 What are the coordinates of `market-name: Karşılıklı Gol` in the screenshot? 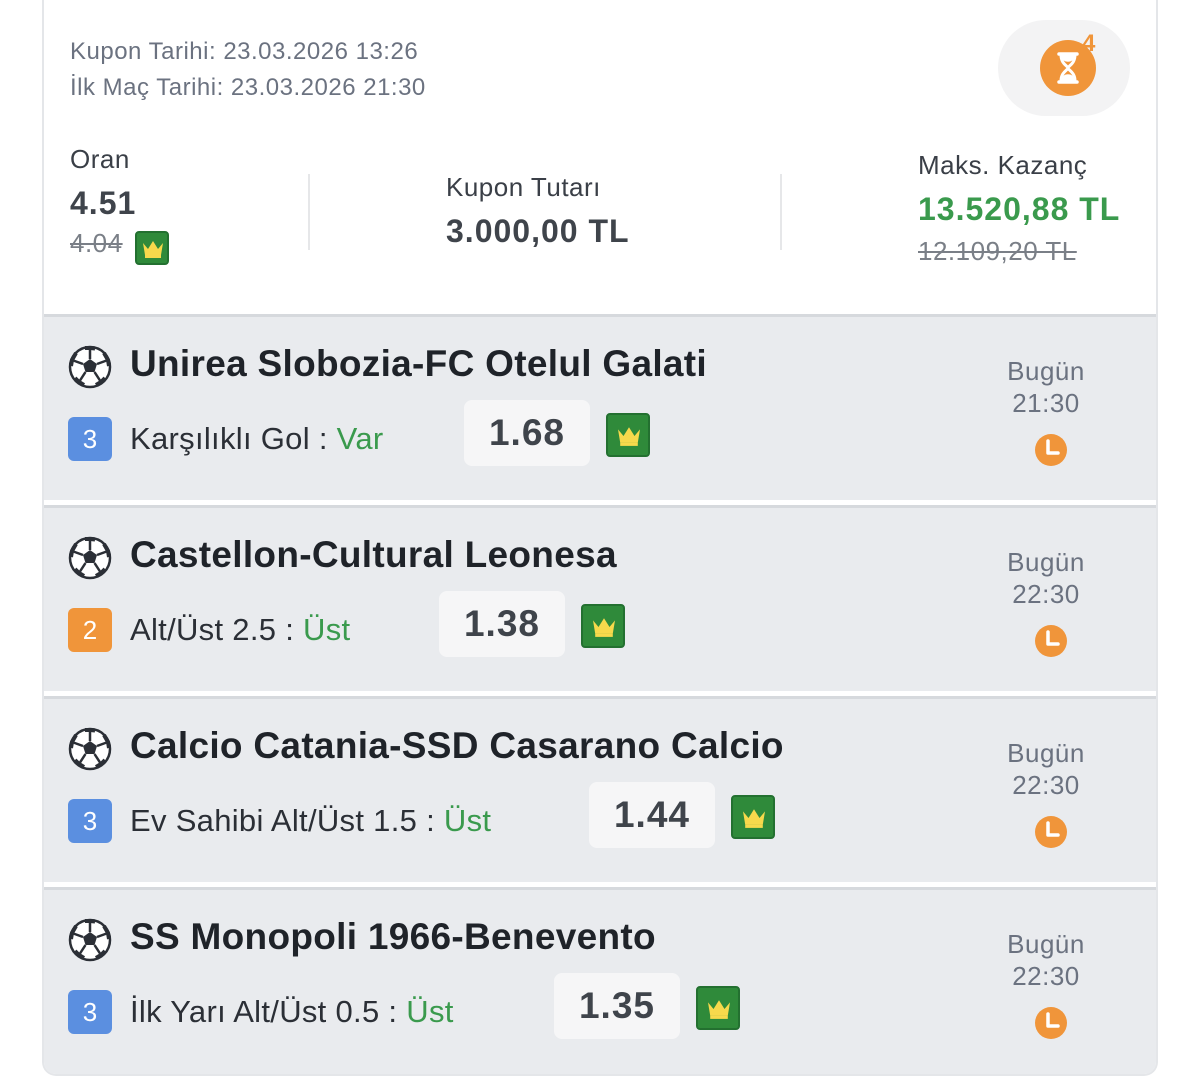 It's located at (220, 438).